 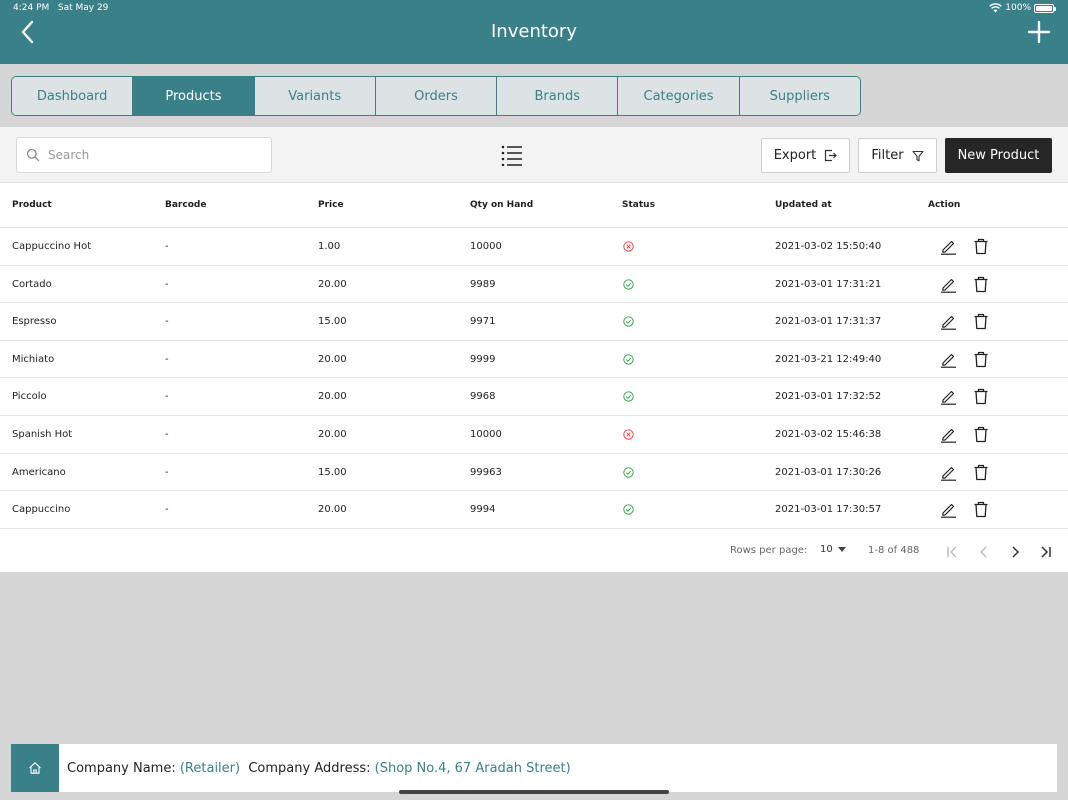 I want to click on new-product-button: New Product, so click(x=998, y=155).